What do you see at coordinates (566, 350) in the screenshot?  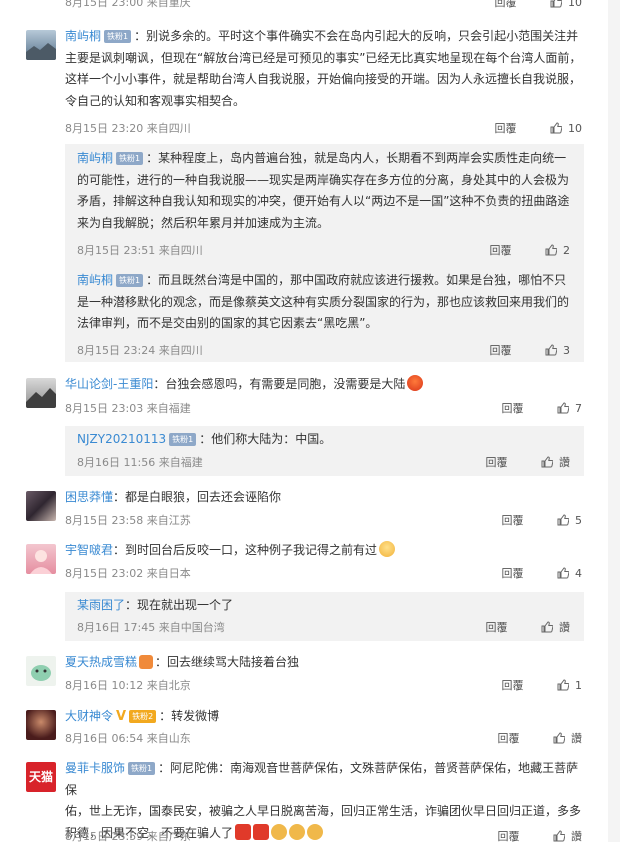 I see `like-count: 3` at bounding box center [566, 350].